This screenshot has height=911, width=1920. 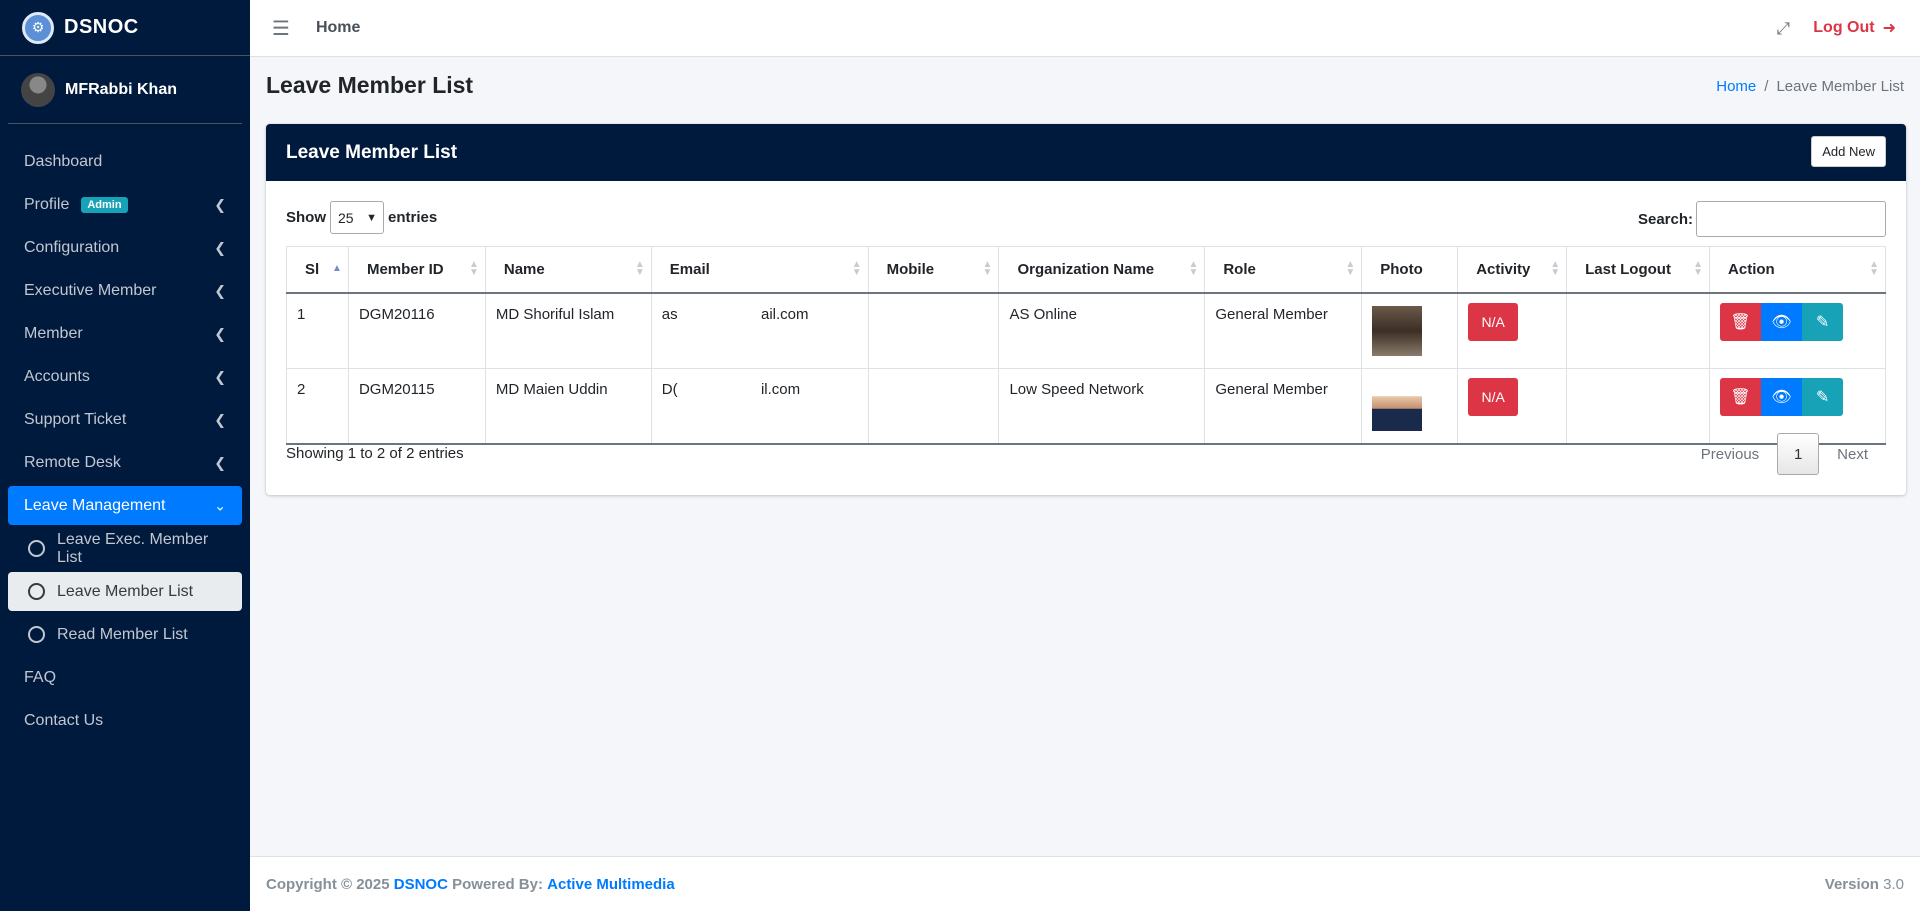 I want to click on user-panel: MFRabbi Khan, so click(x=125, y=90).